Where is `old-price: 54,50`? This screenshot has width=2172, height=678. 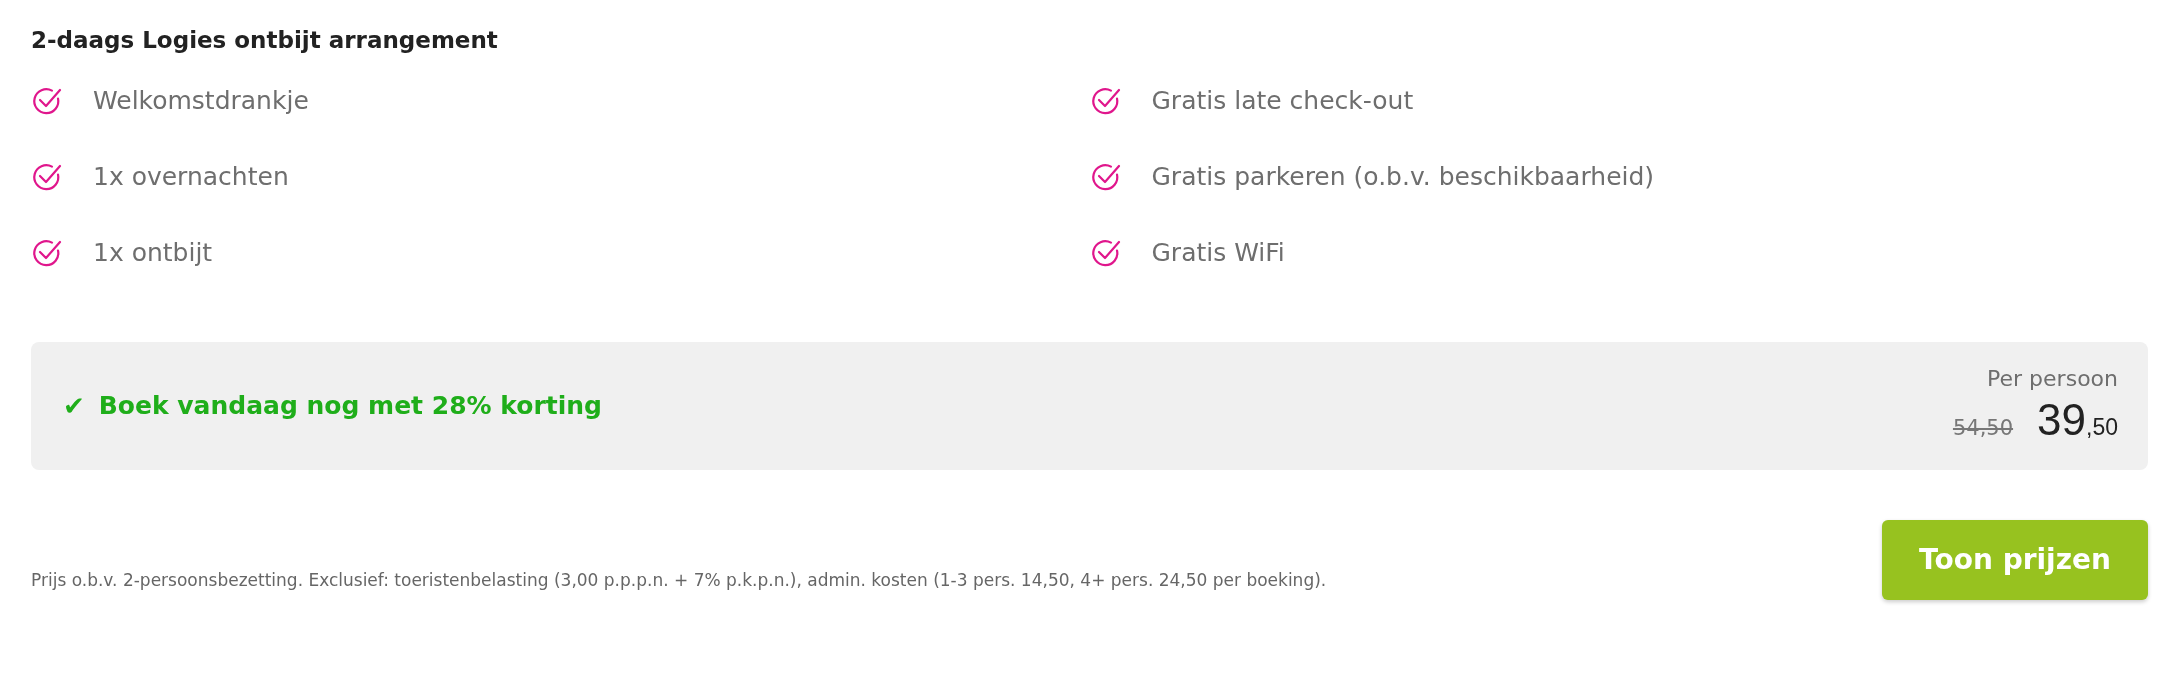
old-price: 54,50 is located at coordinates (1983, 428).